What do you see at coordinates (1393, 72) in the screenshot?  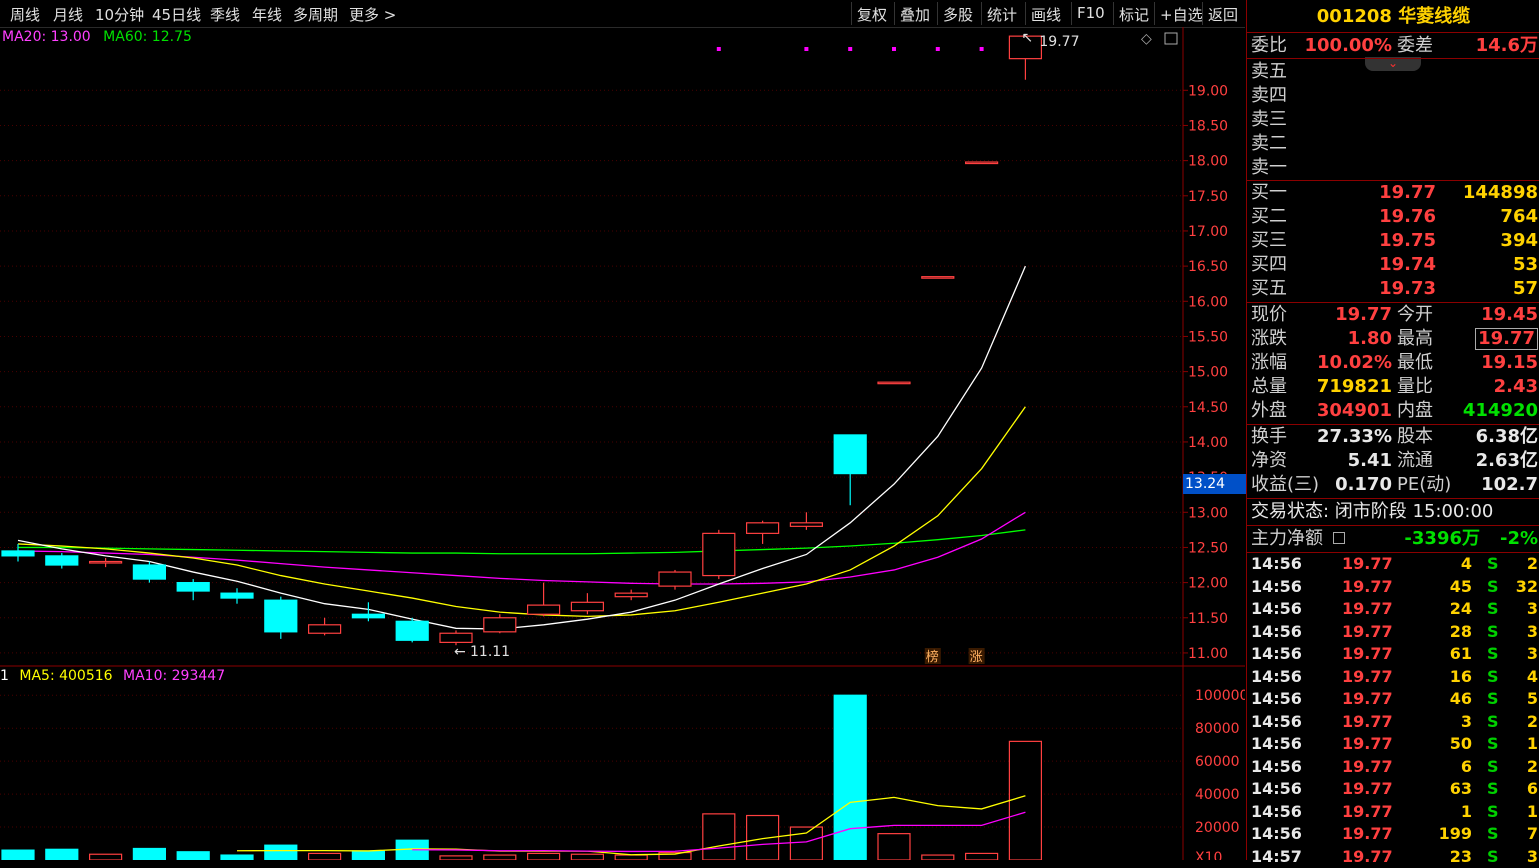 I see `sell-level-5: 卖五` at bounding box center [1393, 72].